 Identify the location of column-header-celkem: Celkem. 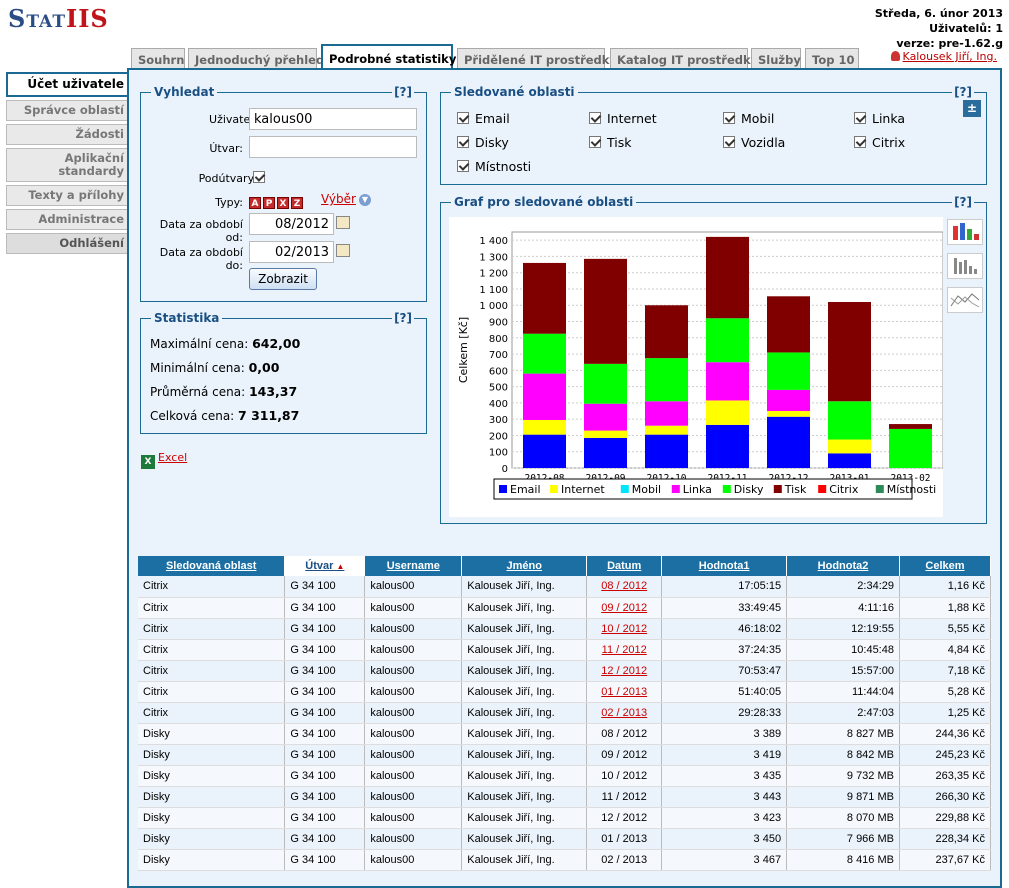
(945, 566).